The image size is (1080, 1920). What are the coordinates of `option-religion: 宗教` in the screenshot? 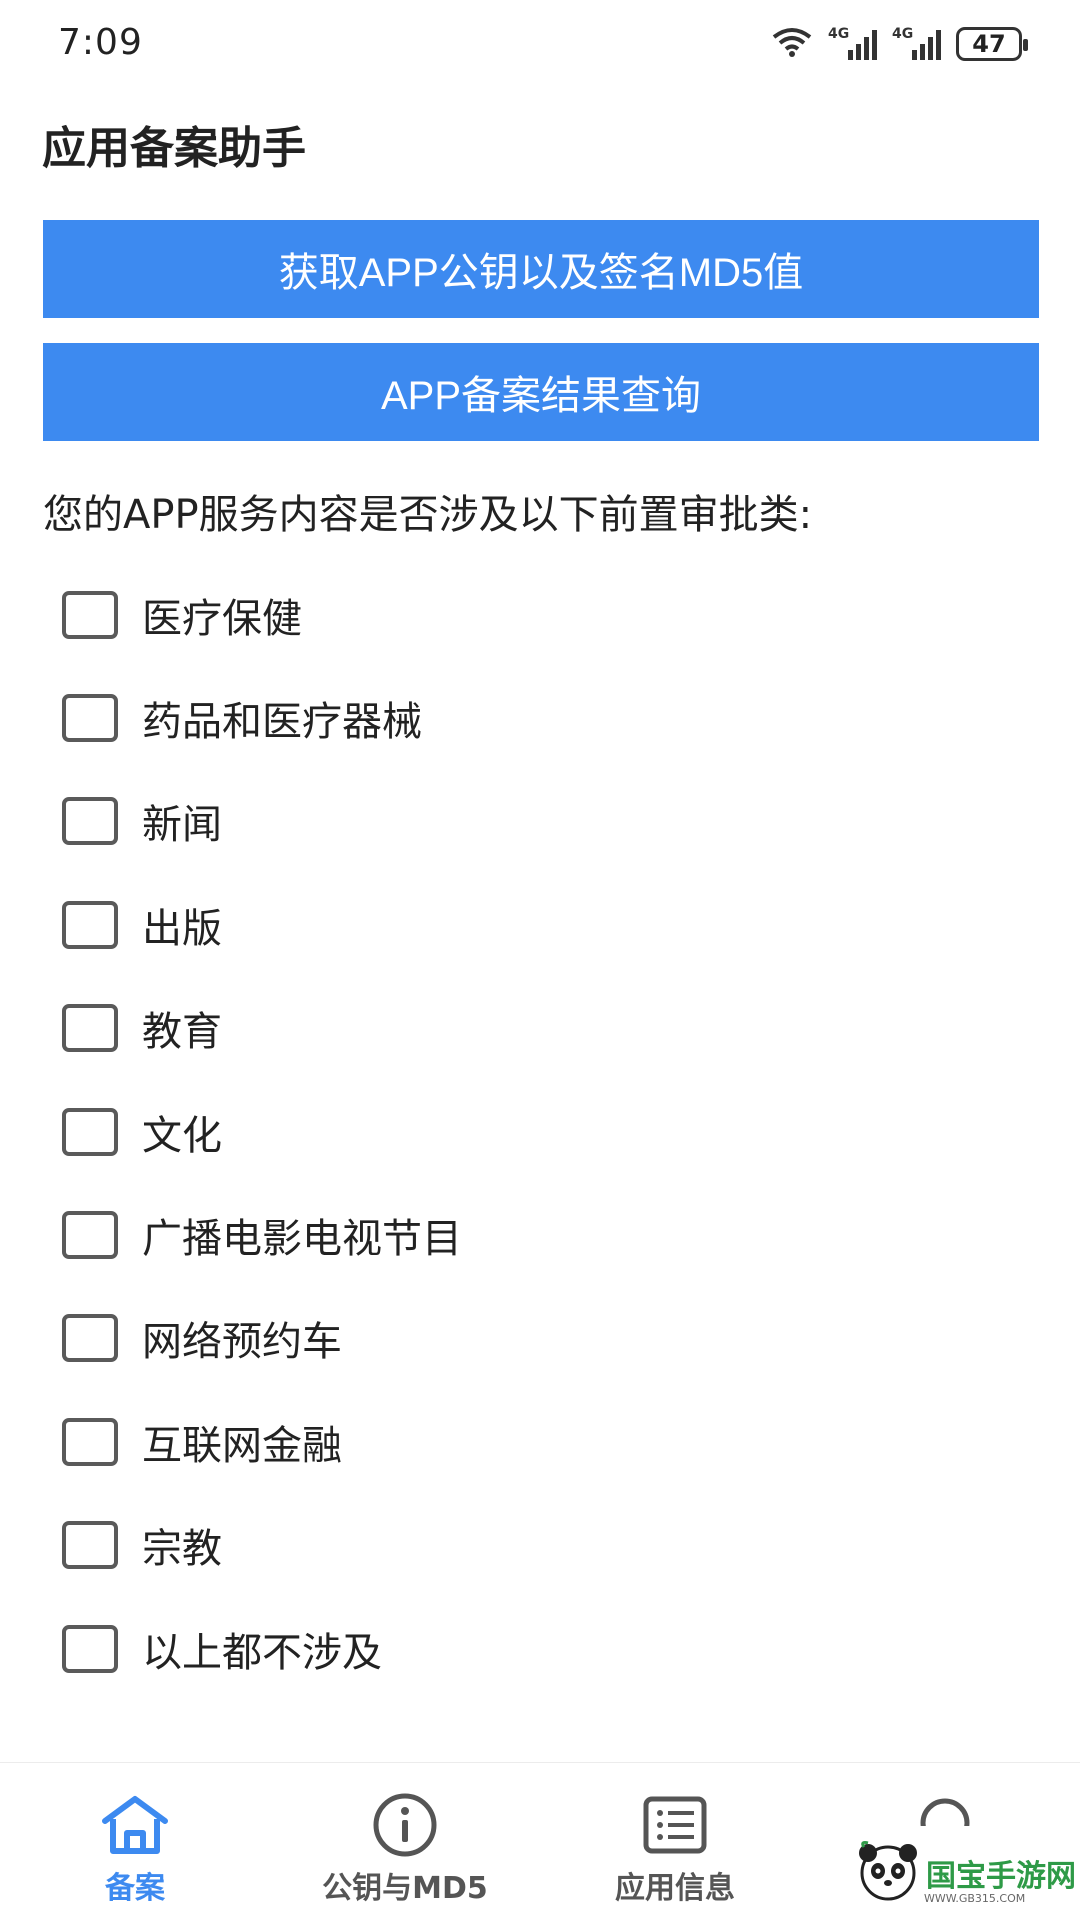 It's located at (542, 1545).